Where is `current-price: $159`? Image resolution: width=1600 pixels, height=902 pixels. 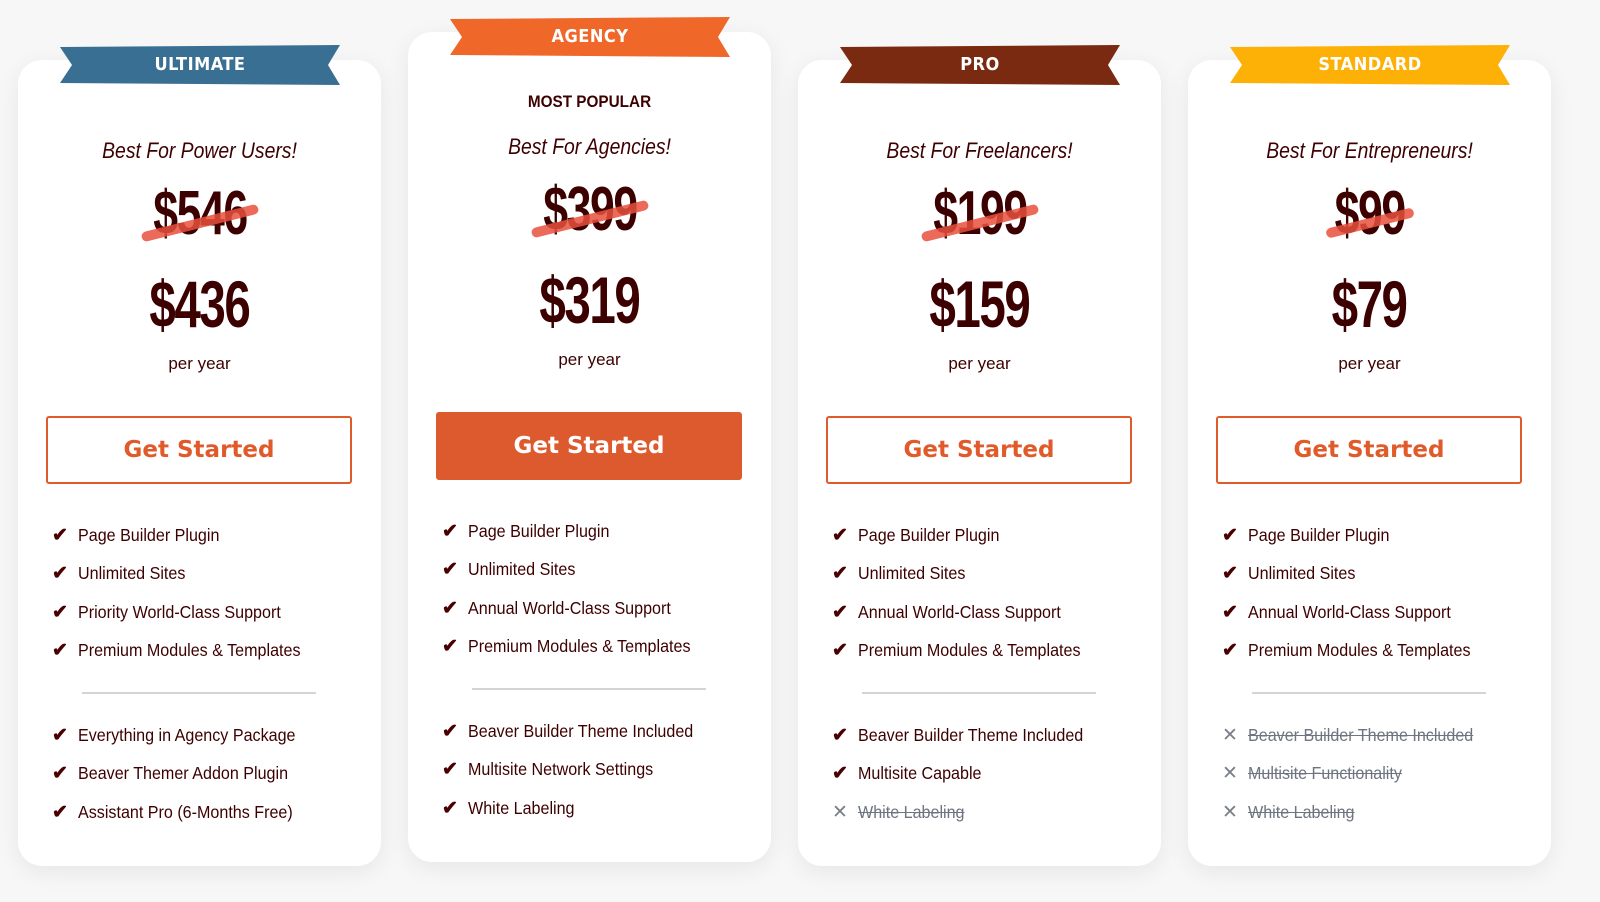 current-price: $159 is located at coordinates (979, 304).